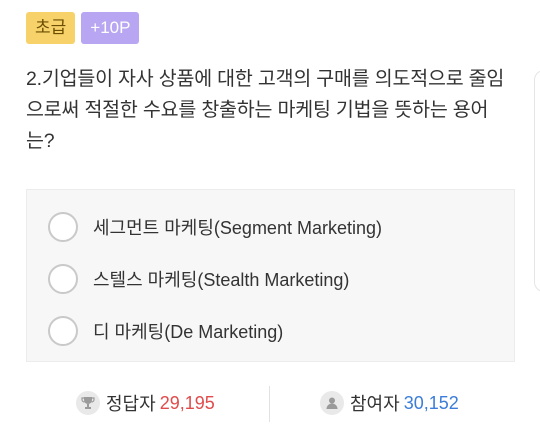 The width and height of the screenshot is (540, 425). Describe the element at coordinates (237, 228) in the screenshot. I see `option-label: 세그먼트 마케팅(Segment Marketing)` at that location.